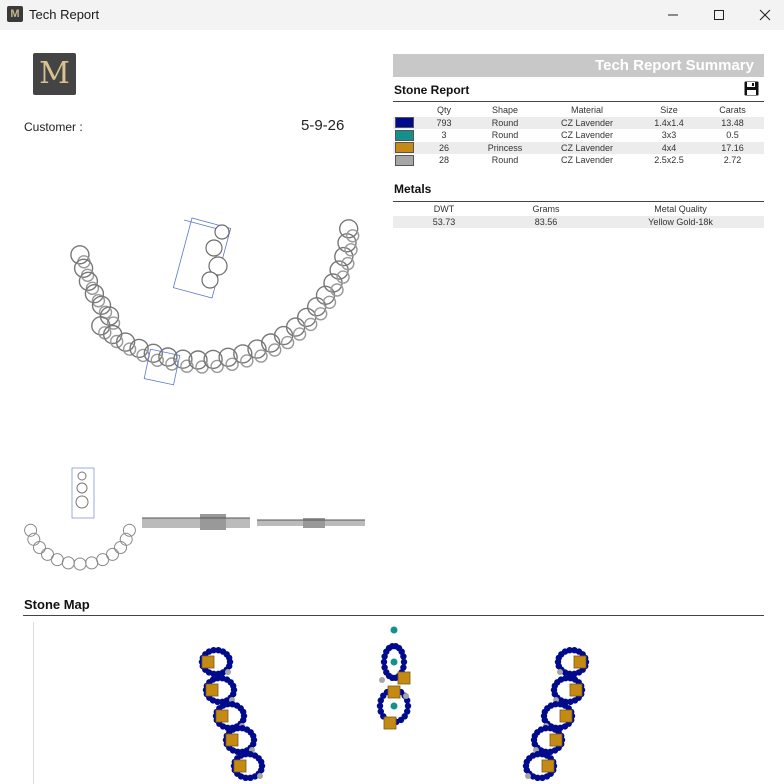 The image size is (784, 784). What do you see at coordinates (669, 160) in the screenshot?
I see `size-cell: 2.5x2.5` at bounding box center [669, 160].